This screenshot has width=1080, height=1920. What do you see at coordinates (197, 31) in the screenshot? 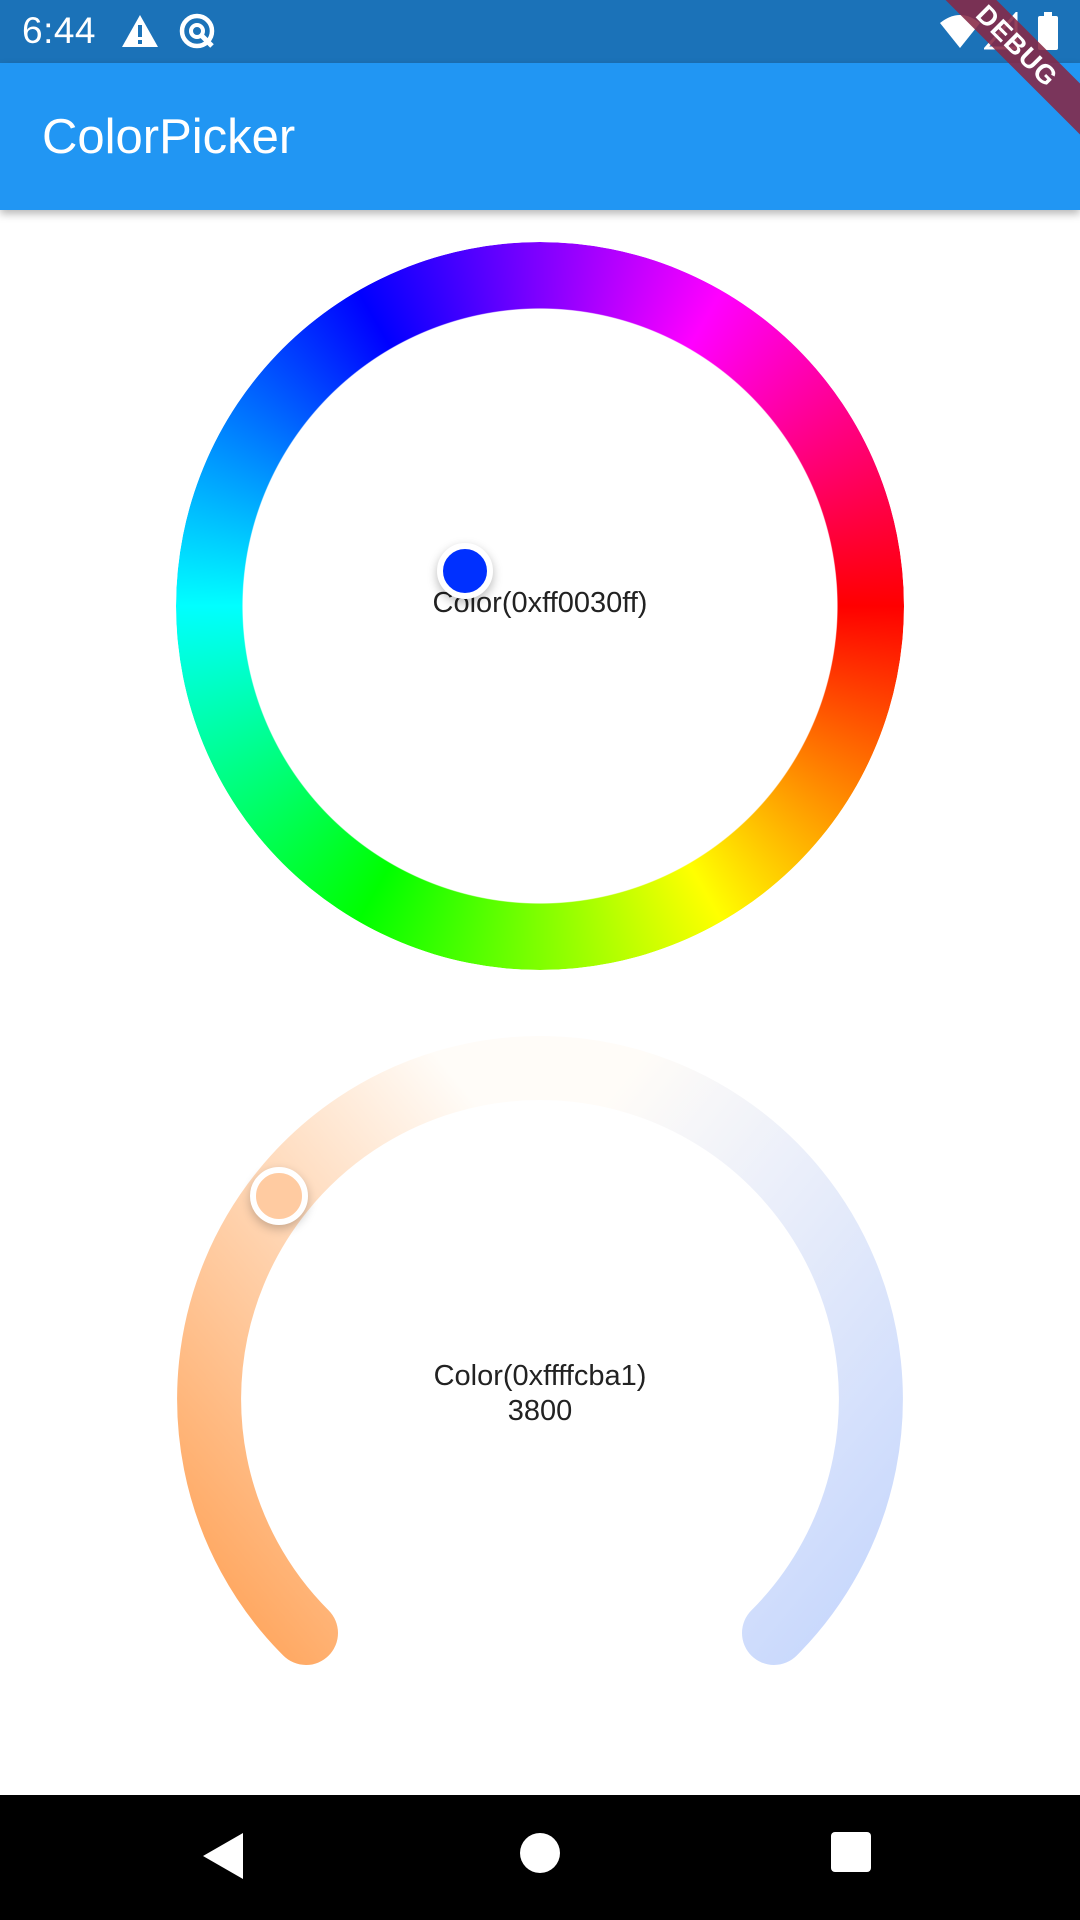
I see `sync-icon` at bounding box center [197, 31].